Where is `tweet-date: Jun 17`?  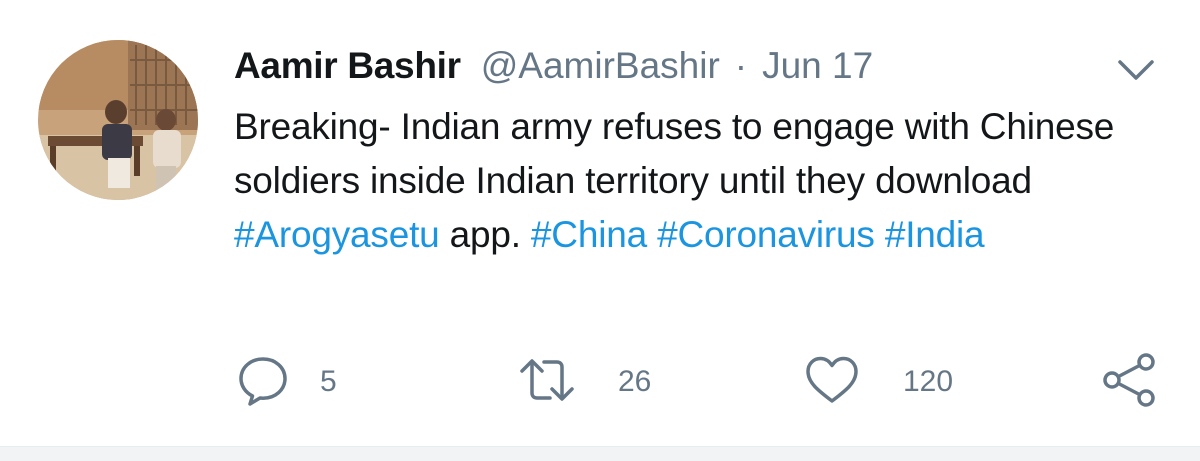 tweet-date: Jun 17 is located at coordinates (817, 66).